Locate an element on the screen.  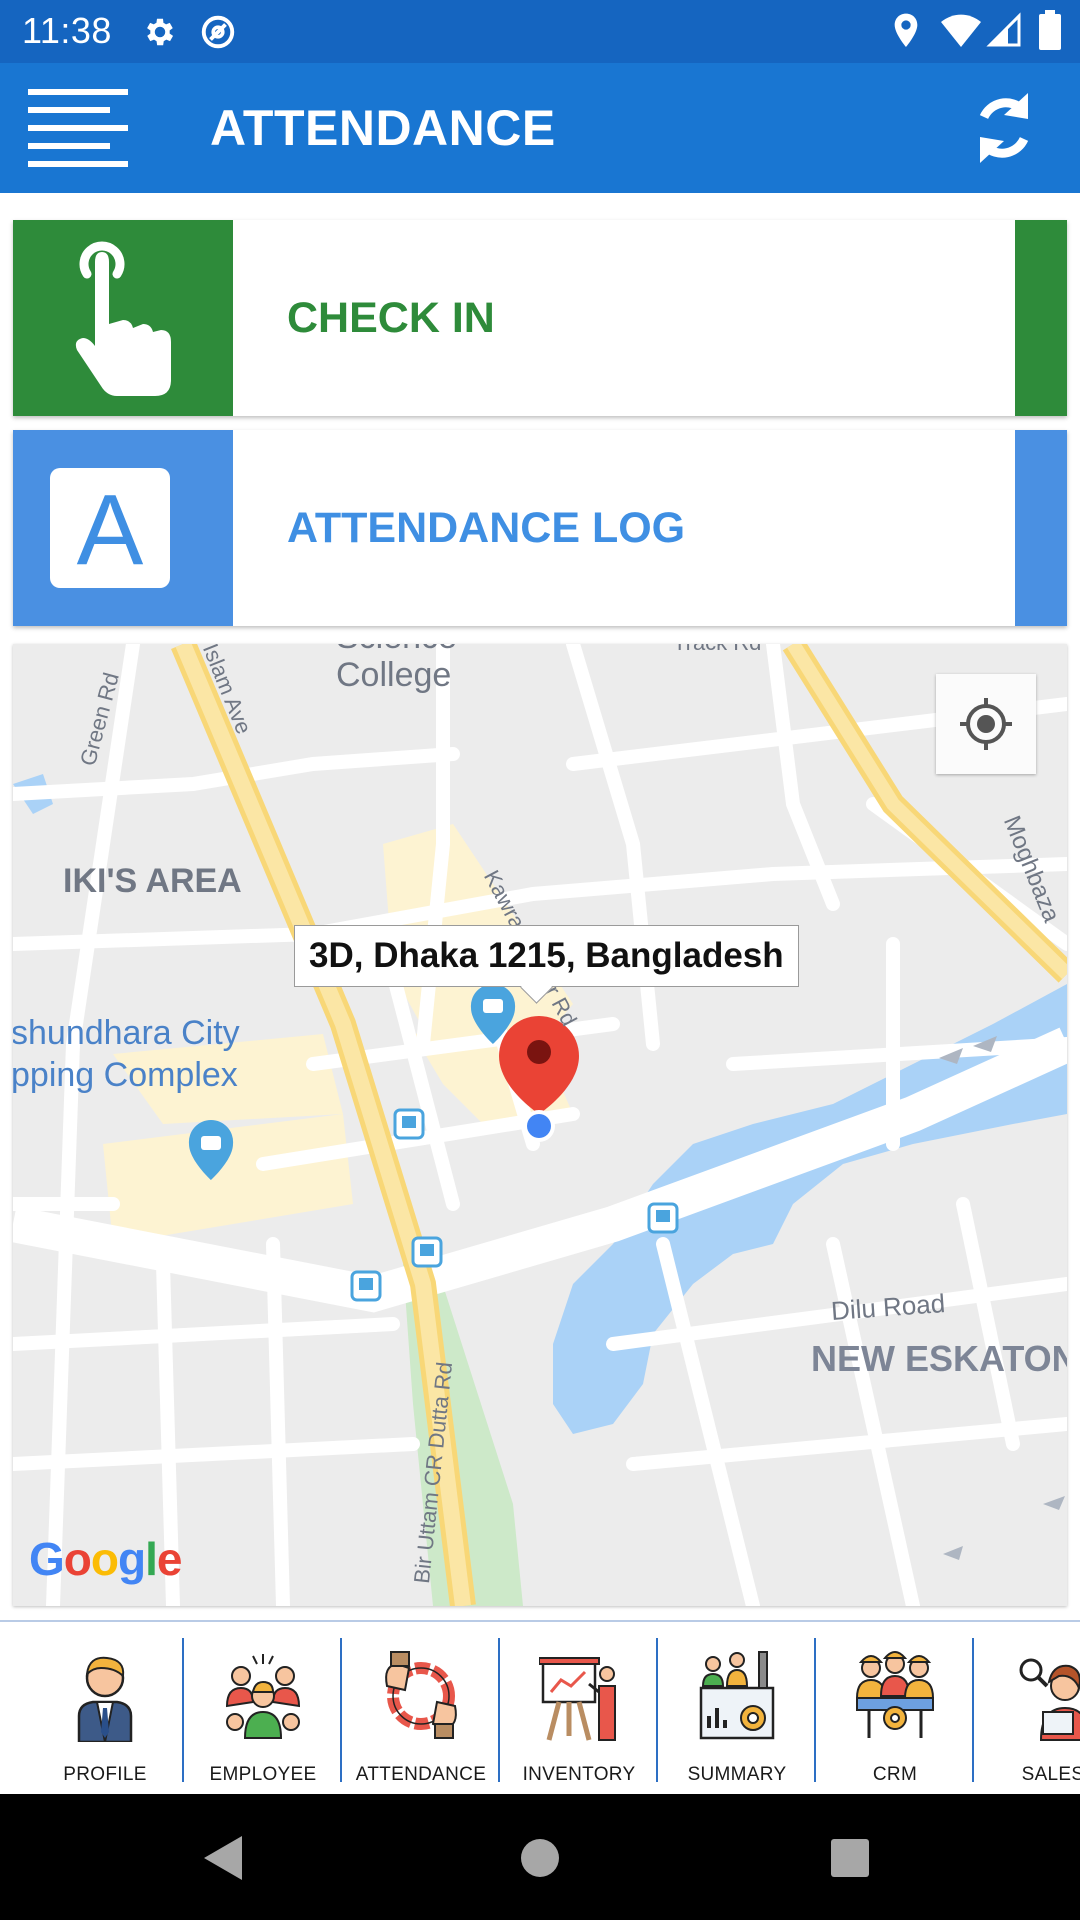
nav-label: SUMMARY is located at coordinates (737, 1774).